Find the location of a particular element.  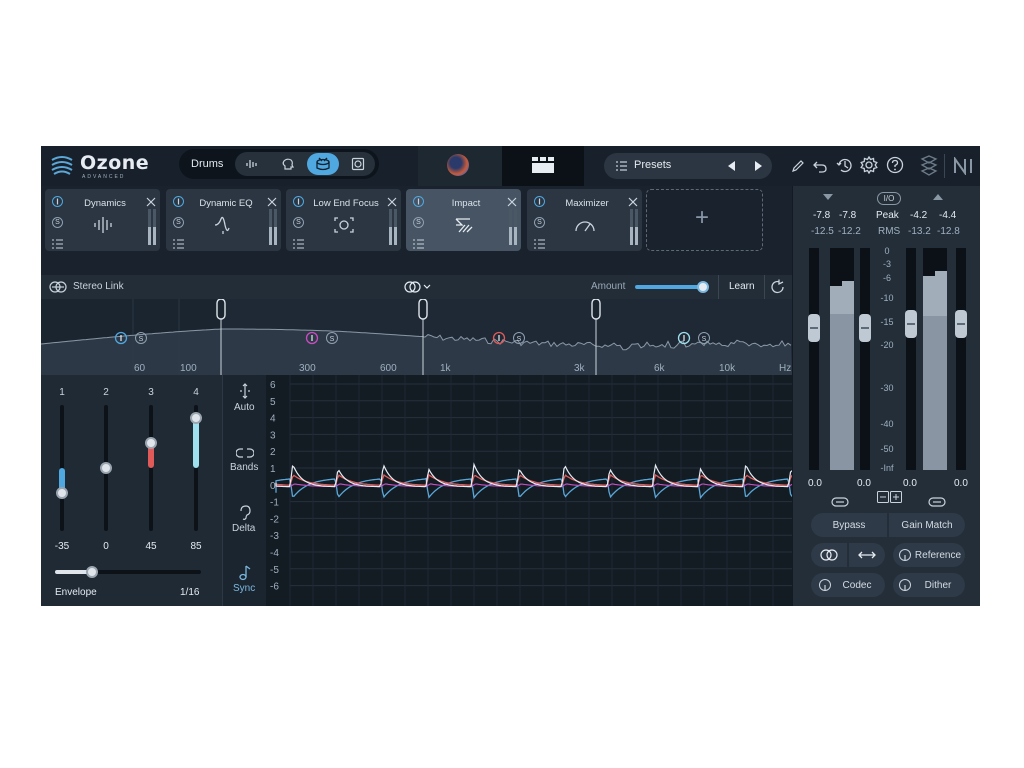

previous-preset-icon is located at coordinates (732, 166).